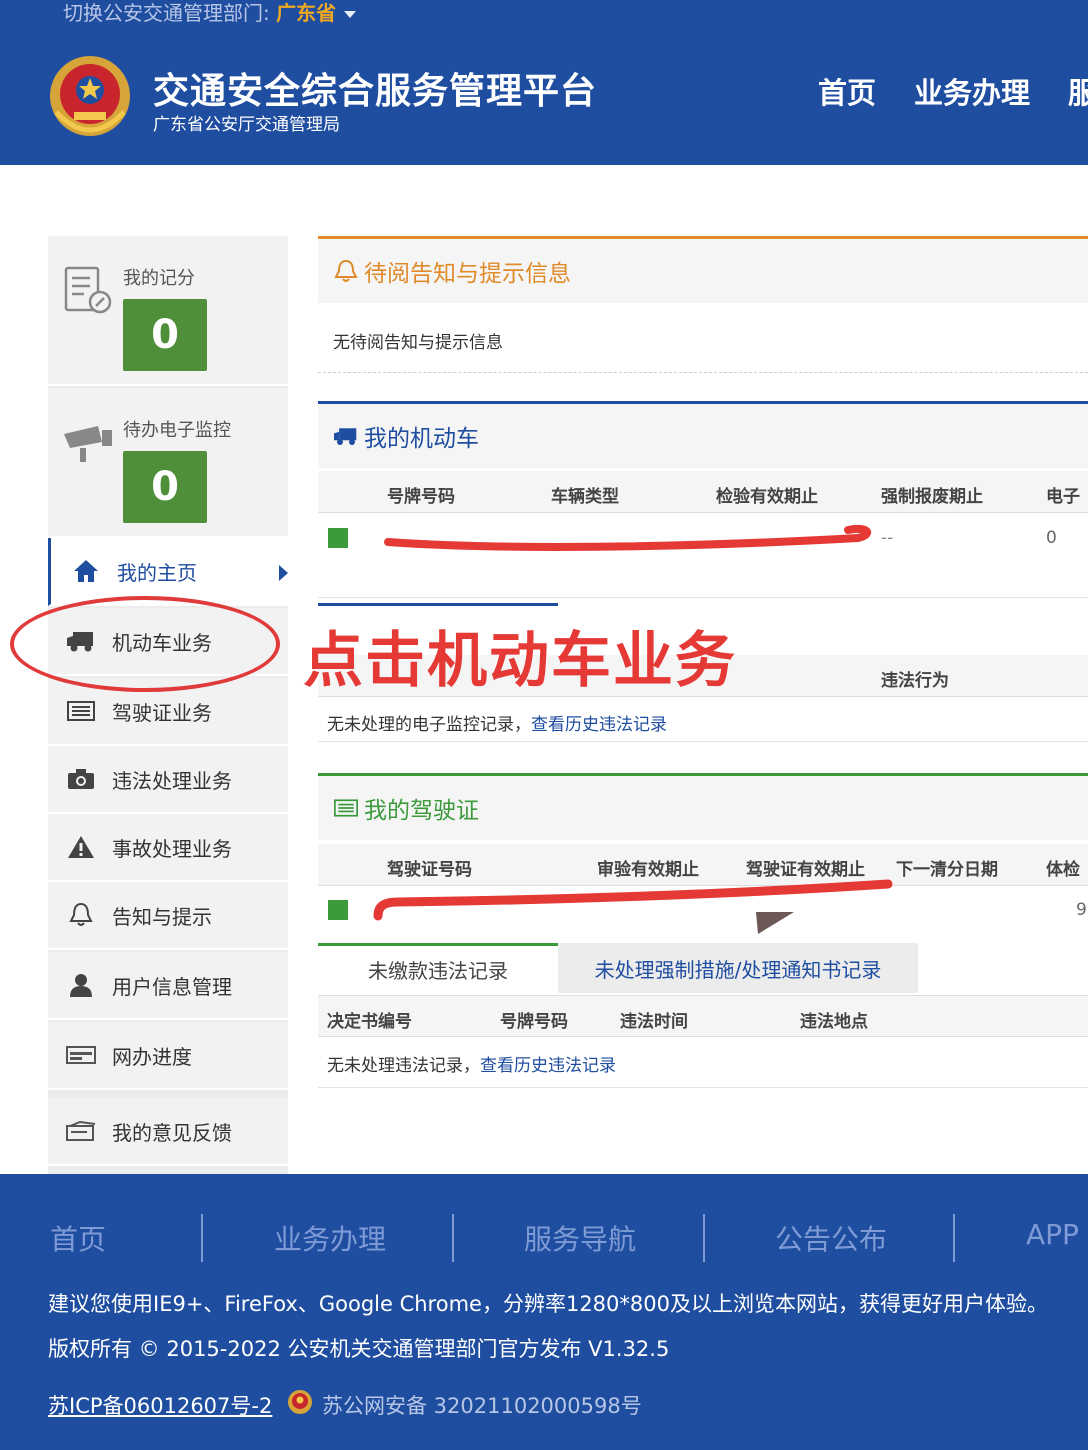 This screenshot has height=1450, width=1088. I want to click on department-switch: 切换公安交通管理部门: 广东省, so click(210, 13).